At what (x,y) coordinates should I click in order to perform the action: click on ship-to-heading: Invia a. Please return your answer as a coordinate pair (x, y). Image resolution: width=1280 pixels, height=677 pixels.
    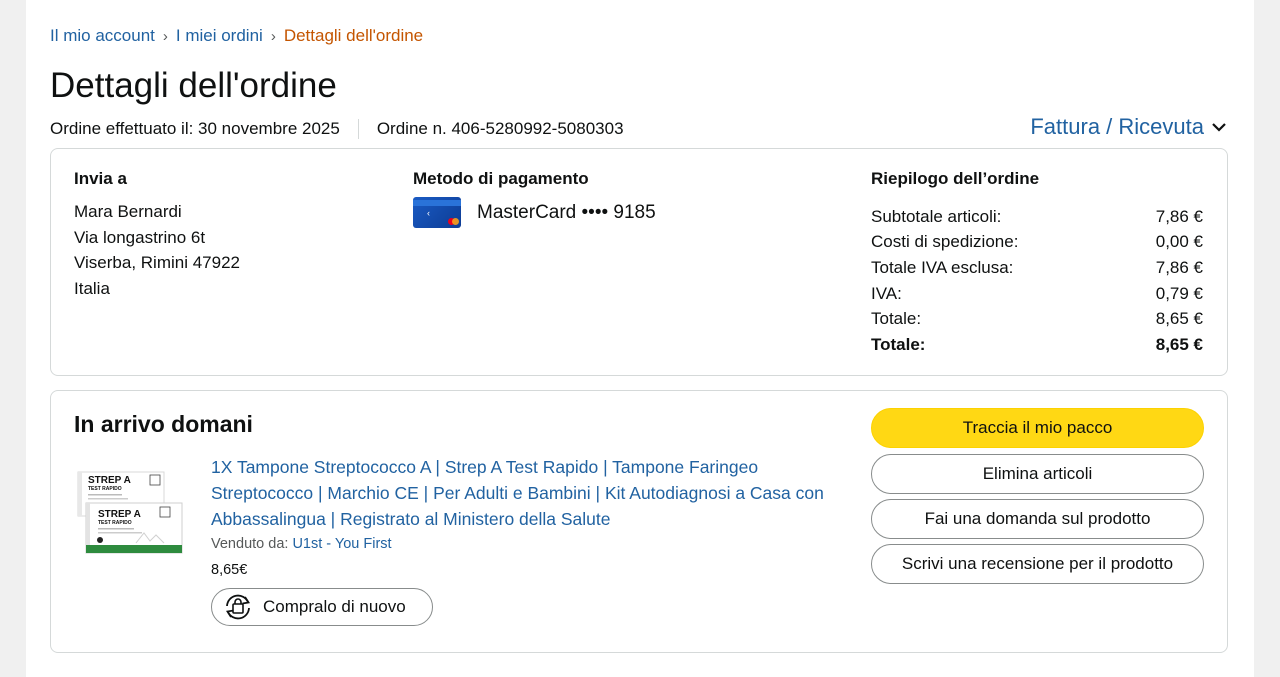
    Looking at the image, I should click on (100, 178).